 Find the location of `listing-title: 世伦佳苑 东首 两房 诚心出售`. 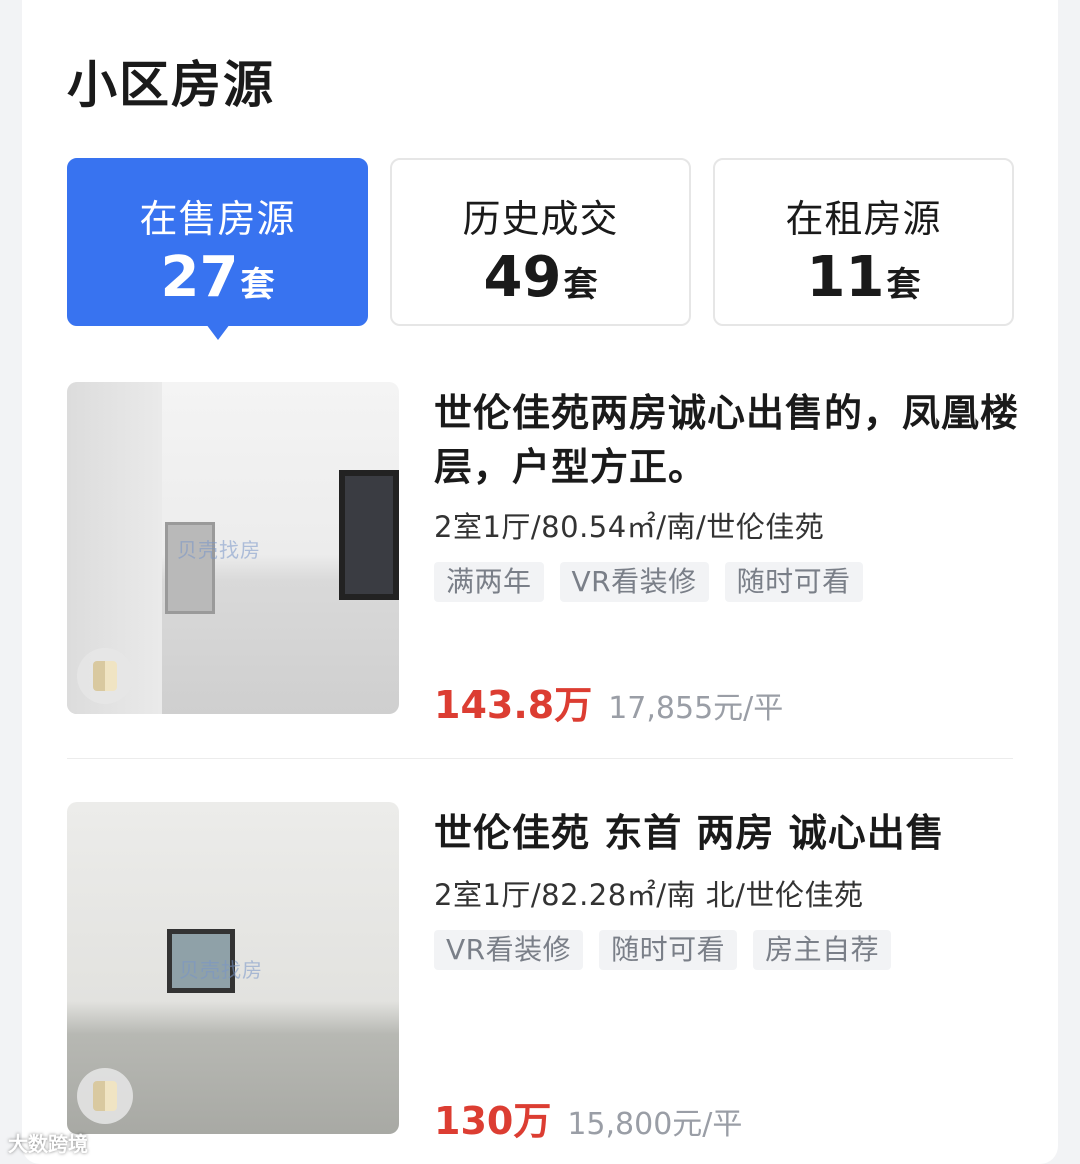

listing-title: 世伦佳苑 东首 两房 诚心出售 is located at coordinates (689, 833).